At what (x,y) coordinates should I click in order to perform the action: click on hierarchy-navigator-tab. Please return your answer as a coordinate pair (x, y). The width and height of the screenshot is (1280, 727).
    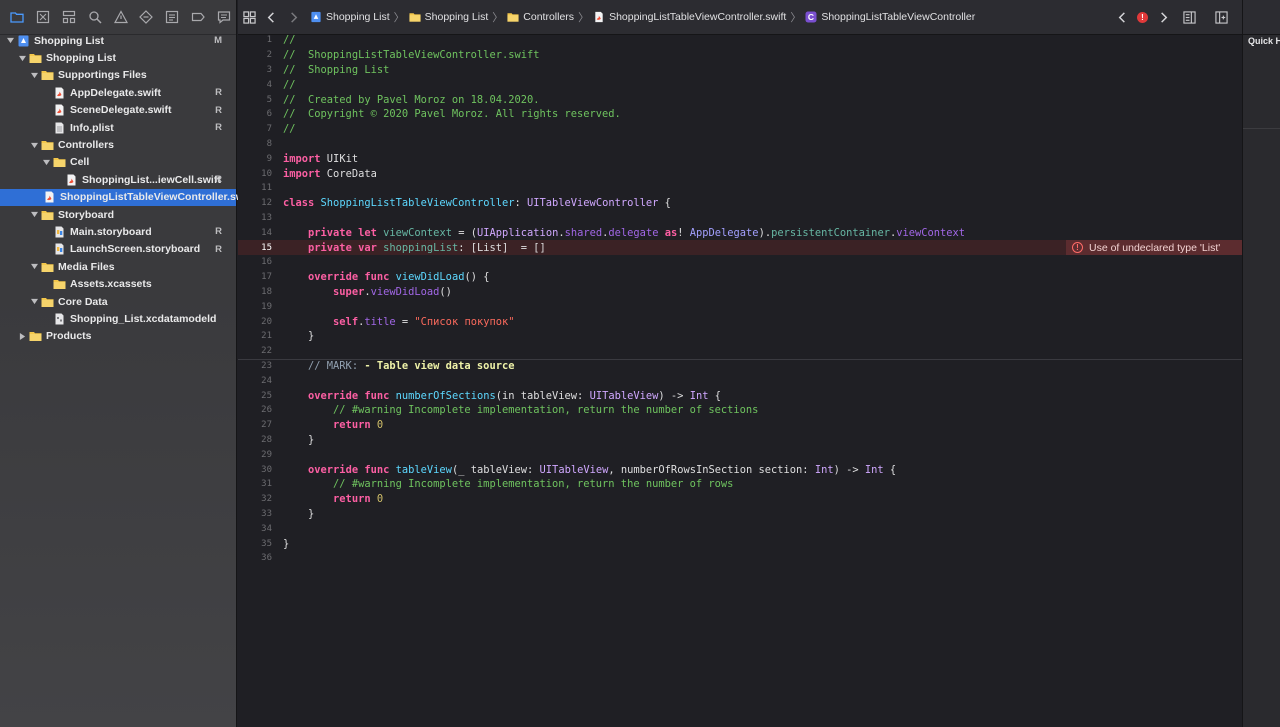
    Looking at the image, I should click on (69, 17).